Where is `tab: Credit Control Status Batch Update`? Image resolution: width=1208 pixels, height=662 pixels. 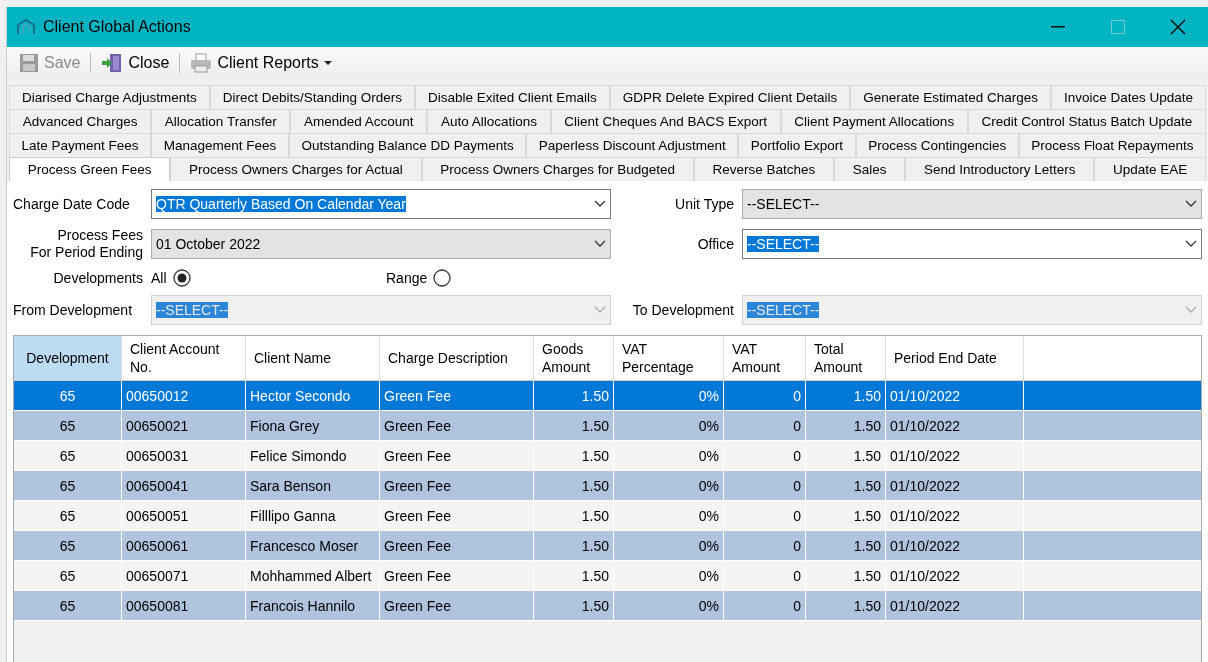 tab: Credit Control Status Batch Update is located at coordinates (1086, 121).